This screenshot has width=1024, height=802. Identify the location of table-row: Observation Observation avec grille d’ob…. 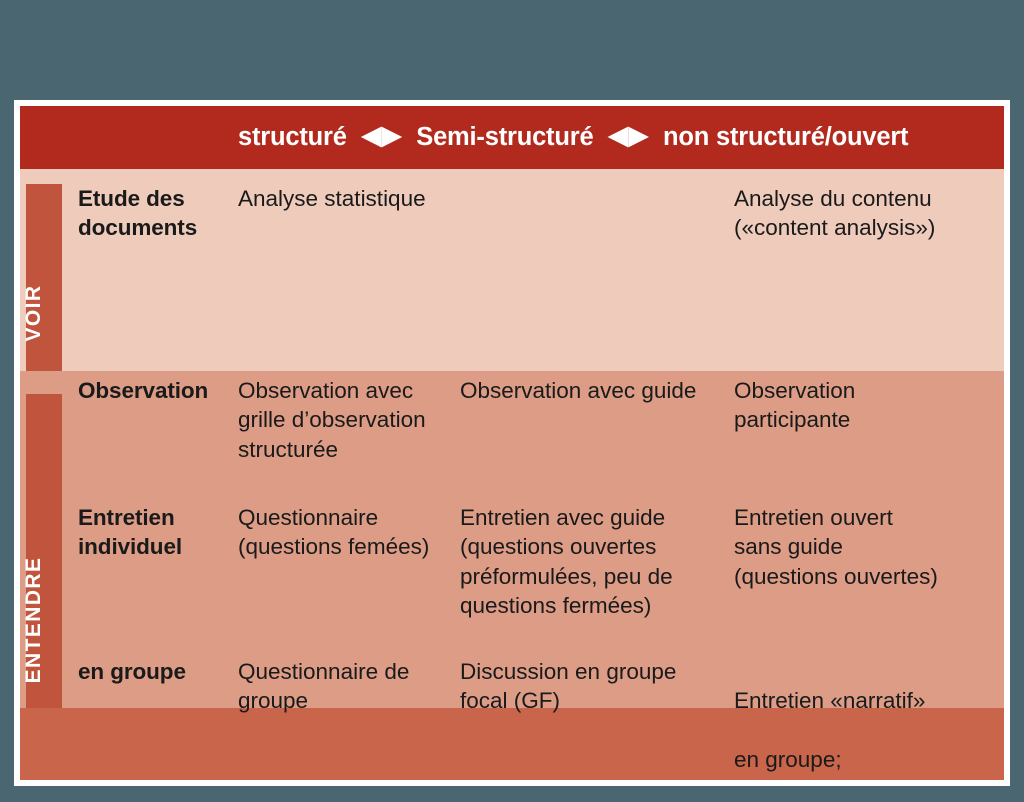
(541, 420).